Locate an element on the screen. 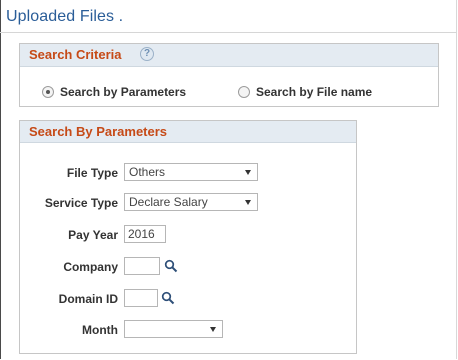 Image resolution: width=458 pixels, height=360 pixels. company-label: Company is located at coordinates (90, 267).